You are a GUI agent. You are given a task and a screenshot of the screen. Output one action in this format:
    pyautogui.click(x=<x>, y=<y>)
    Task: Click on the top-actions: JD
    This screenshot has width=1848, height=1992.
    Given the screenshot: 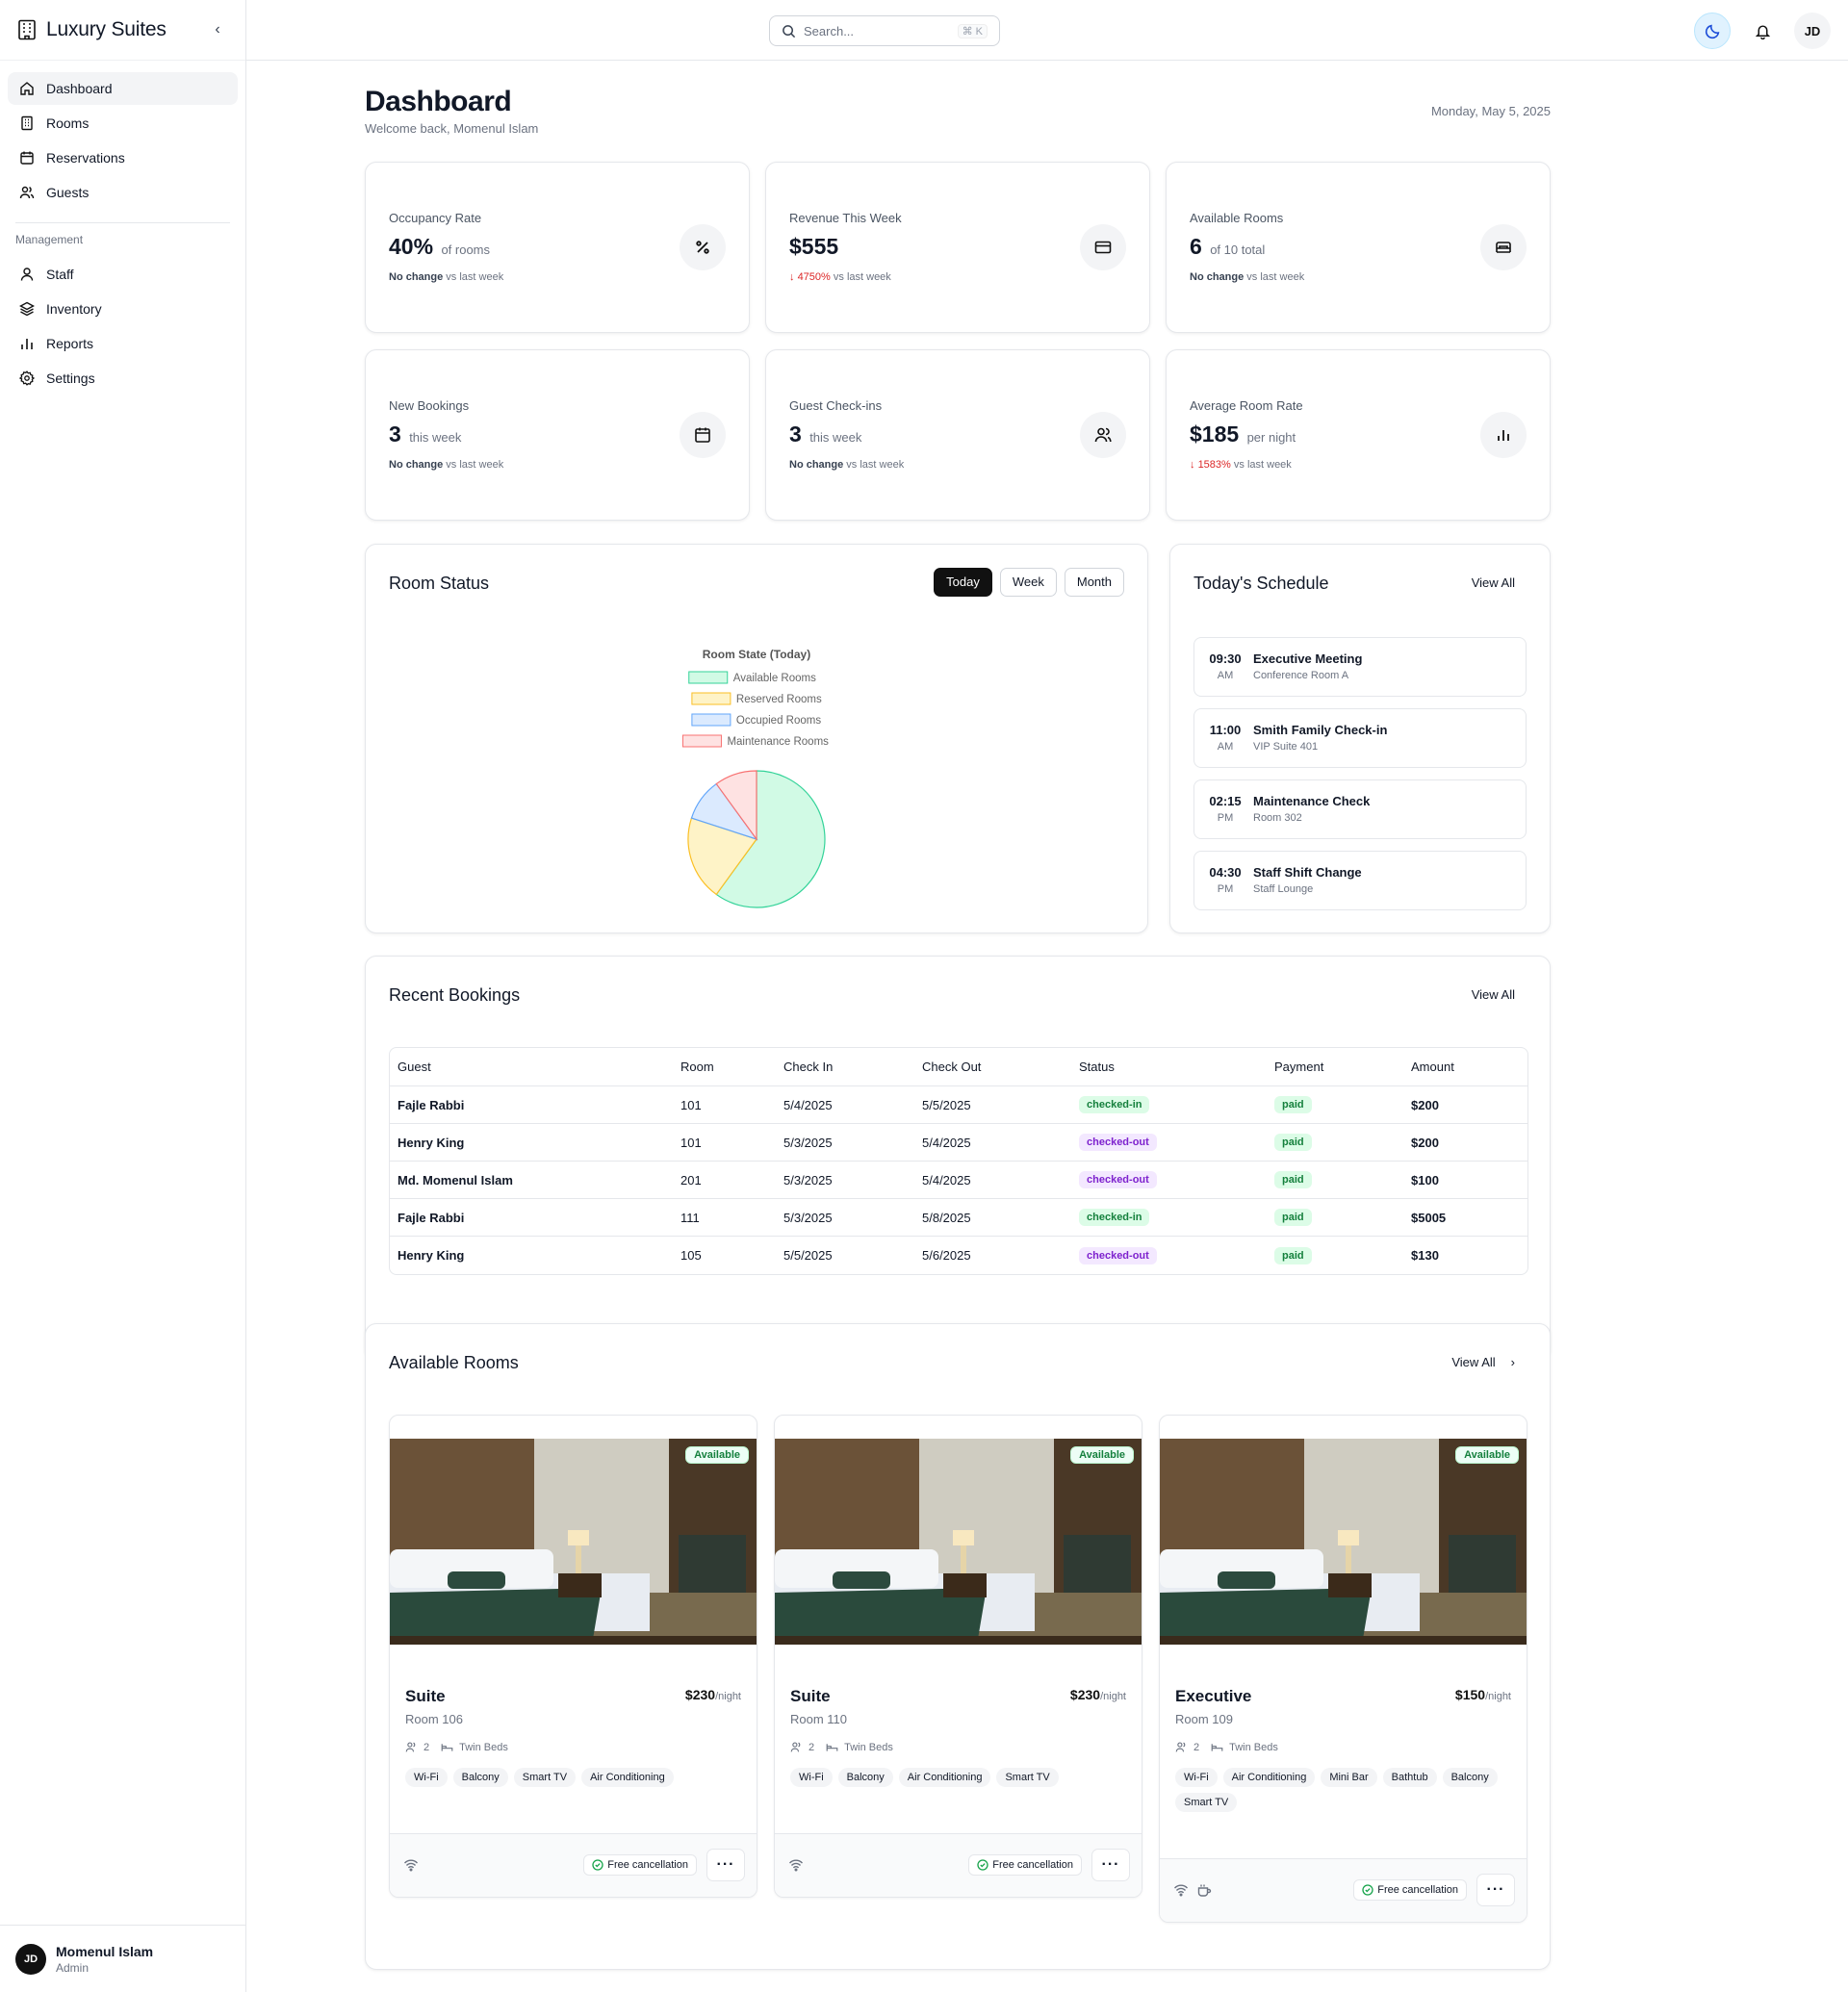 What is the action you would take?
    pyautogui.click(x=1762, y=31)
    